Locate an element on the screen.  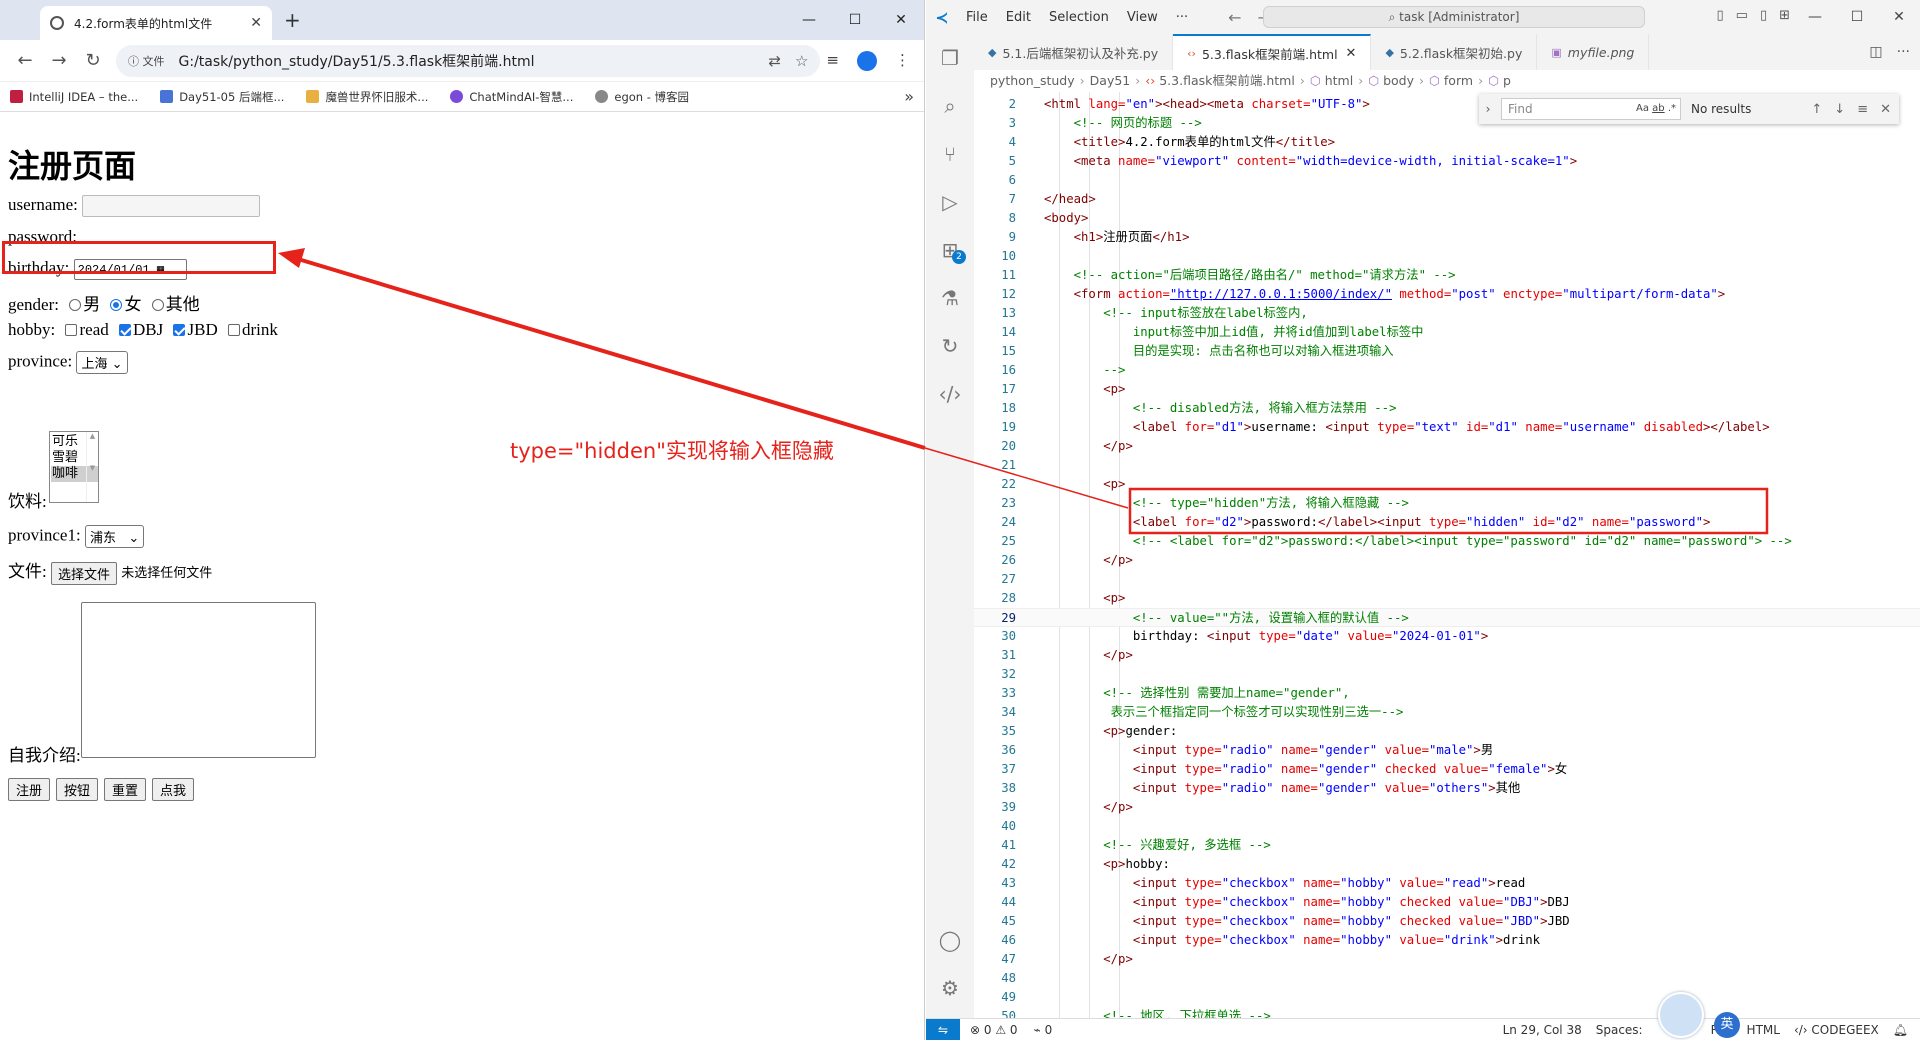
reload-icon: ↻ is located at coordinates (93, 60).